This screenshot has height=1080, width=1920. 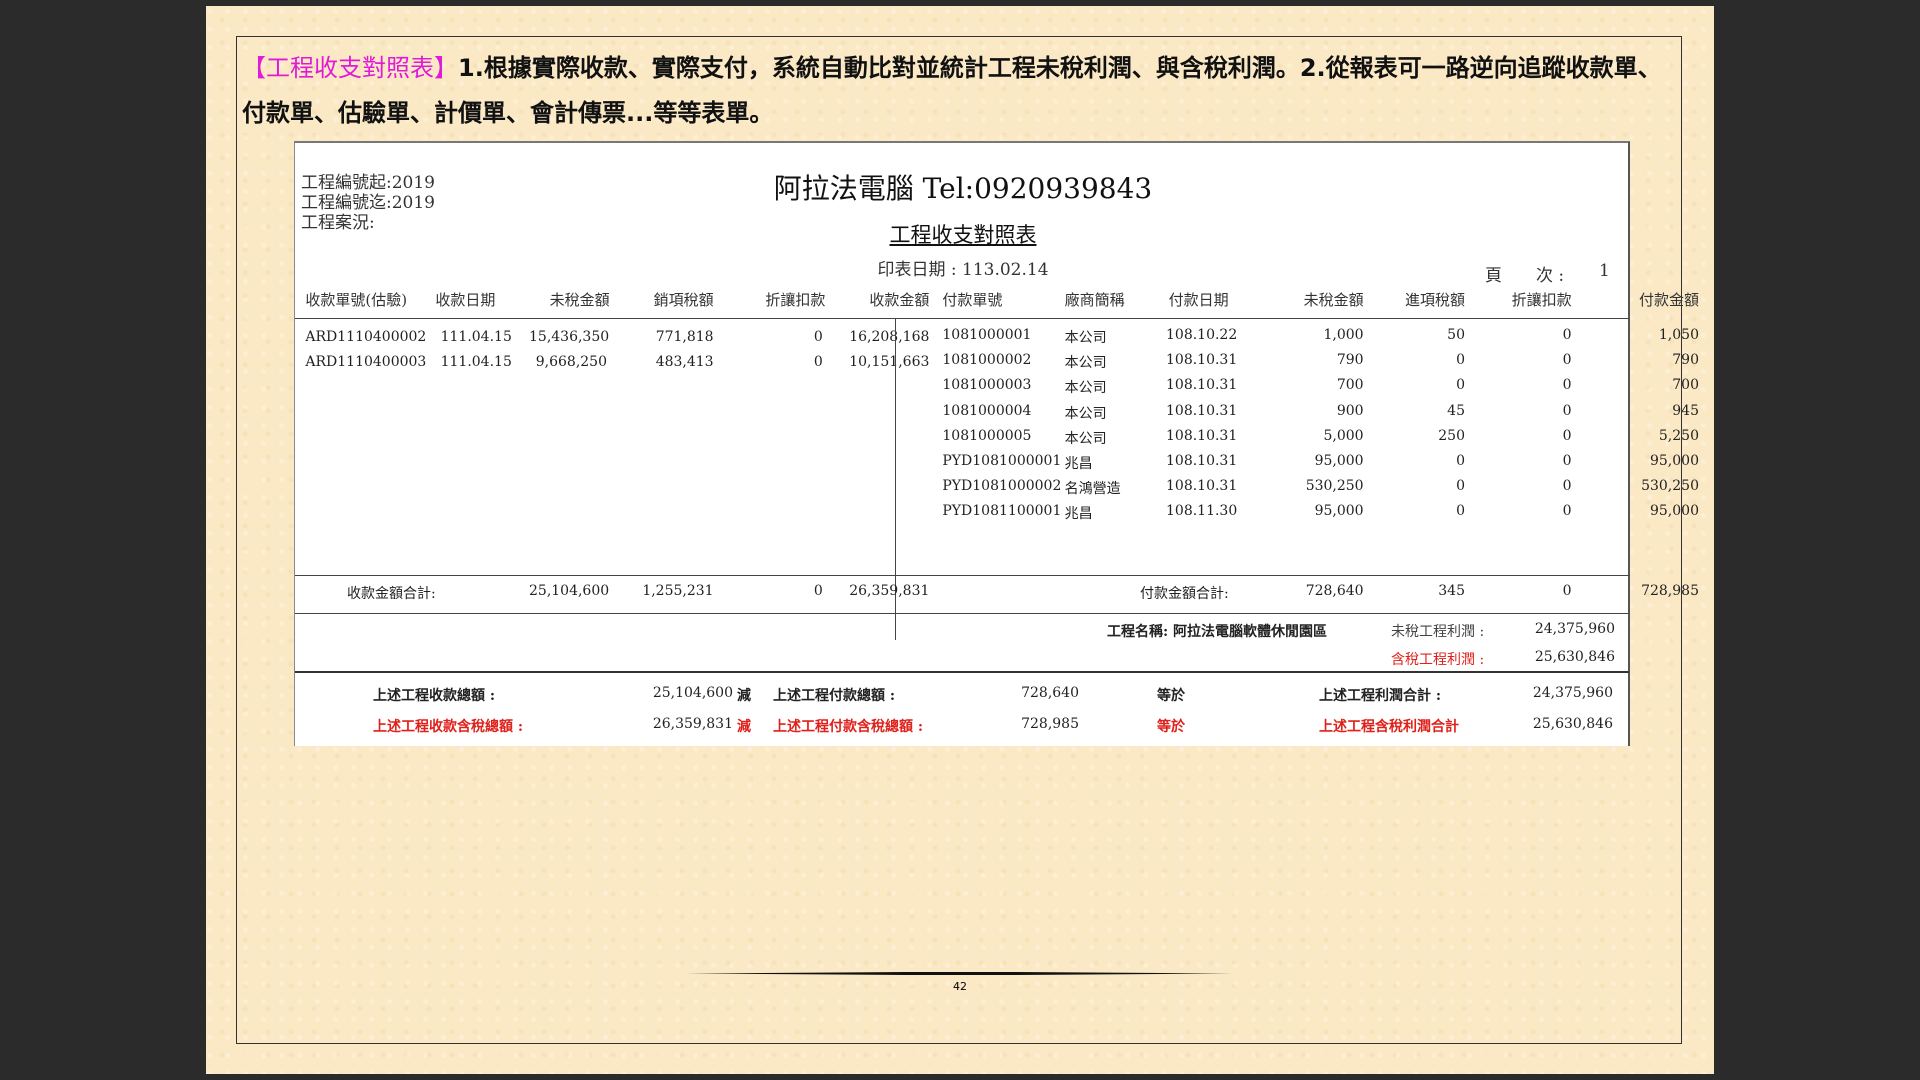 I want to click on taxed-profit-value: 25,630,846, so click(x=1574, y=657).